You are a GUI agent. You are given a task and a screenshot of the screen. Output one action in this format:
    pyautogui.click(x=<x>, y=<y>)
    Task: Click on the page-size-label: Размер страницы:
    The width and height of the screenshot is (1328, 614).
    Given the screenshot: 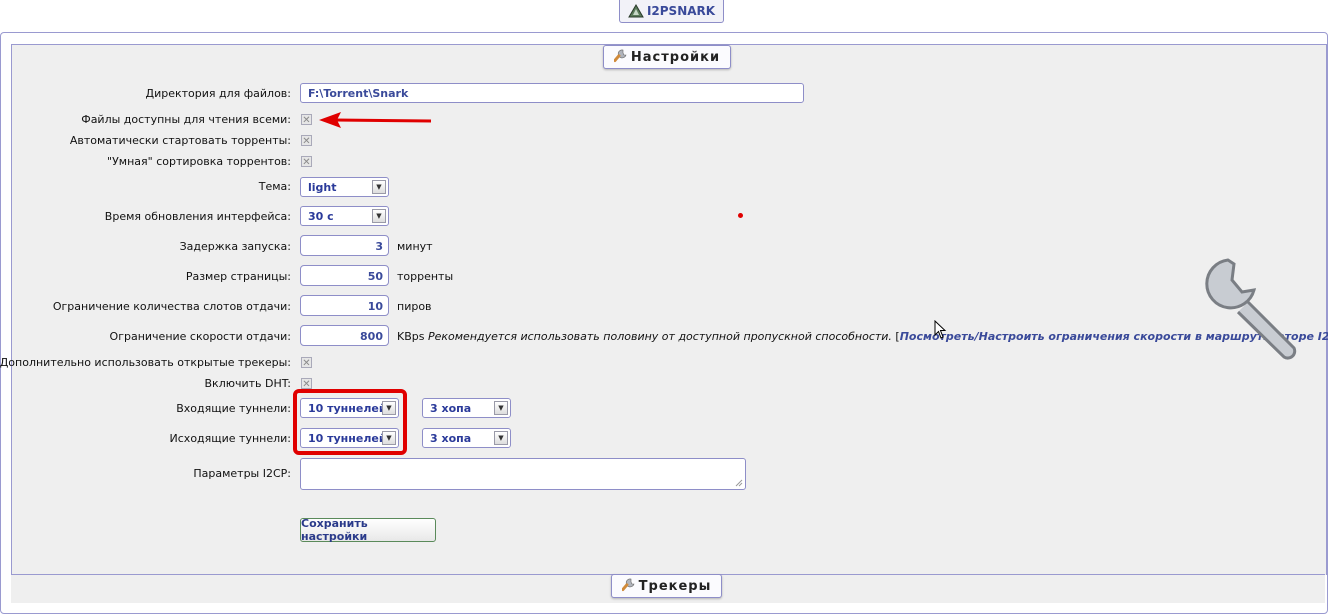 What is the action you would take?
    pyautogui.click(x=238, y=276)
    